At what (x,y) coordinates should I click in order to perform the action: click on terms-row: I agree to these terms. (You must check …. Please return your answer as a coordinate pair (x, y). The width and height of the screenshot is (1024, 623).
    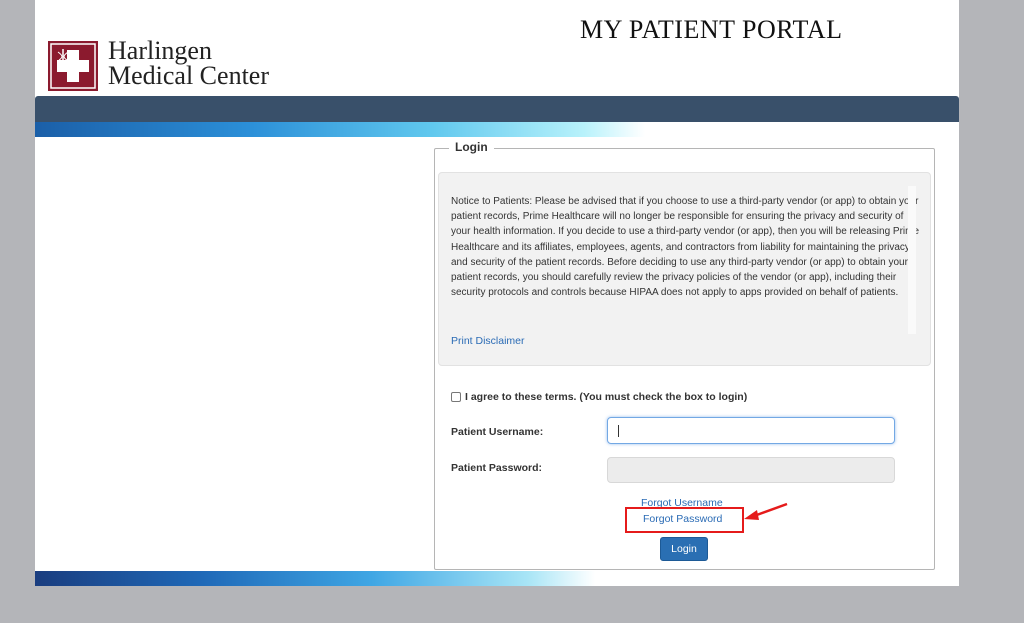
    Looking at the image, I should click on (599, 397).